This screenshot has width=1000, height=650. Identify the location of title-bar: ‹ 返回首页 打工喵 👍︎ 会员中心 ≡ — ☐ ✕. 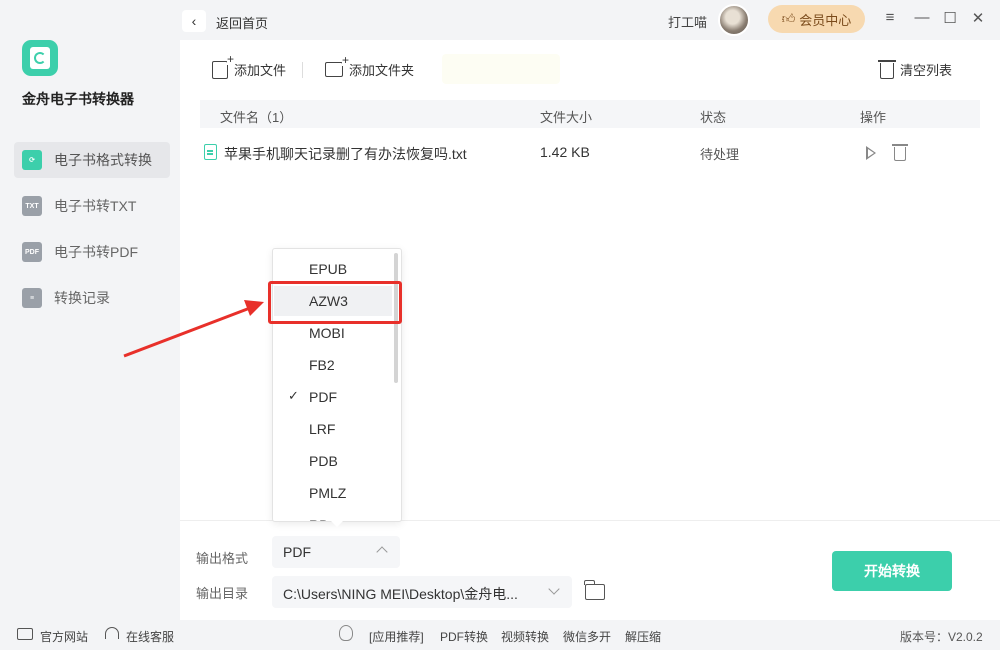
(590, 20).